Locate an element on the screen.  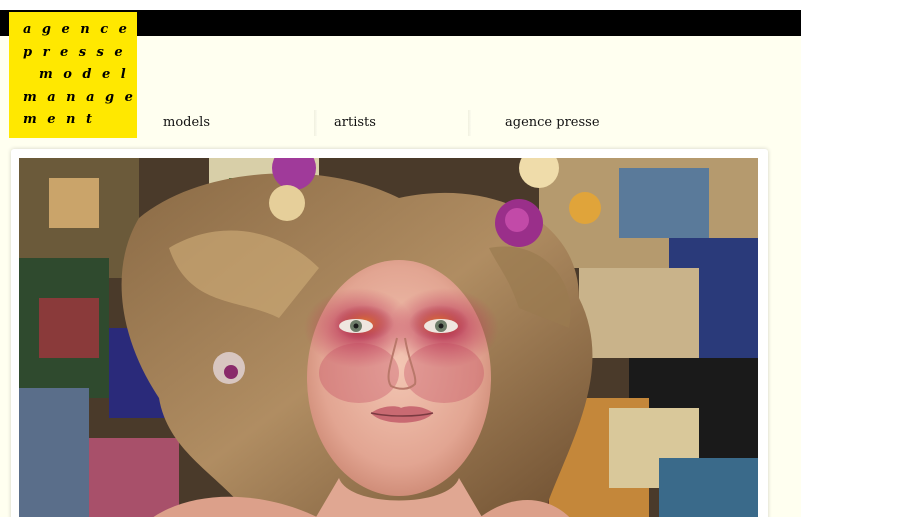
logo-line-5: ment is located at coordinates (63, 119).